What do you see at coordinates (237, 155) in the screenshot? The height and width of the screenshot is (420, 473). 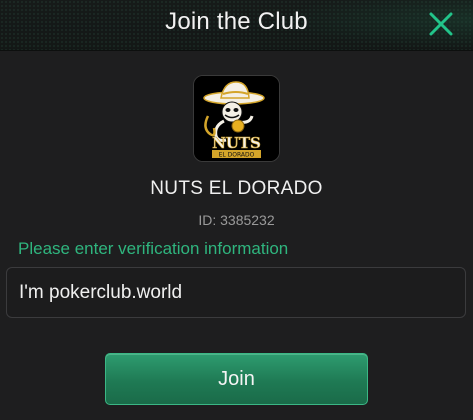 I see `logo-el-dorado-text: EL DORADO` at bounding box center [237, 155].